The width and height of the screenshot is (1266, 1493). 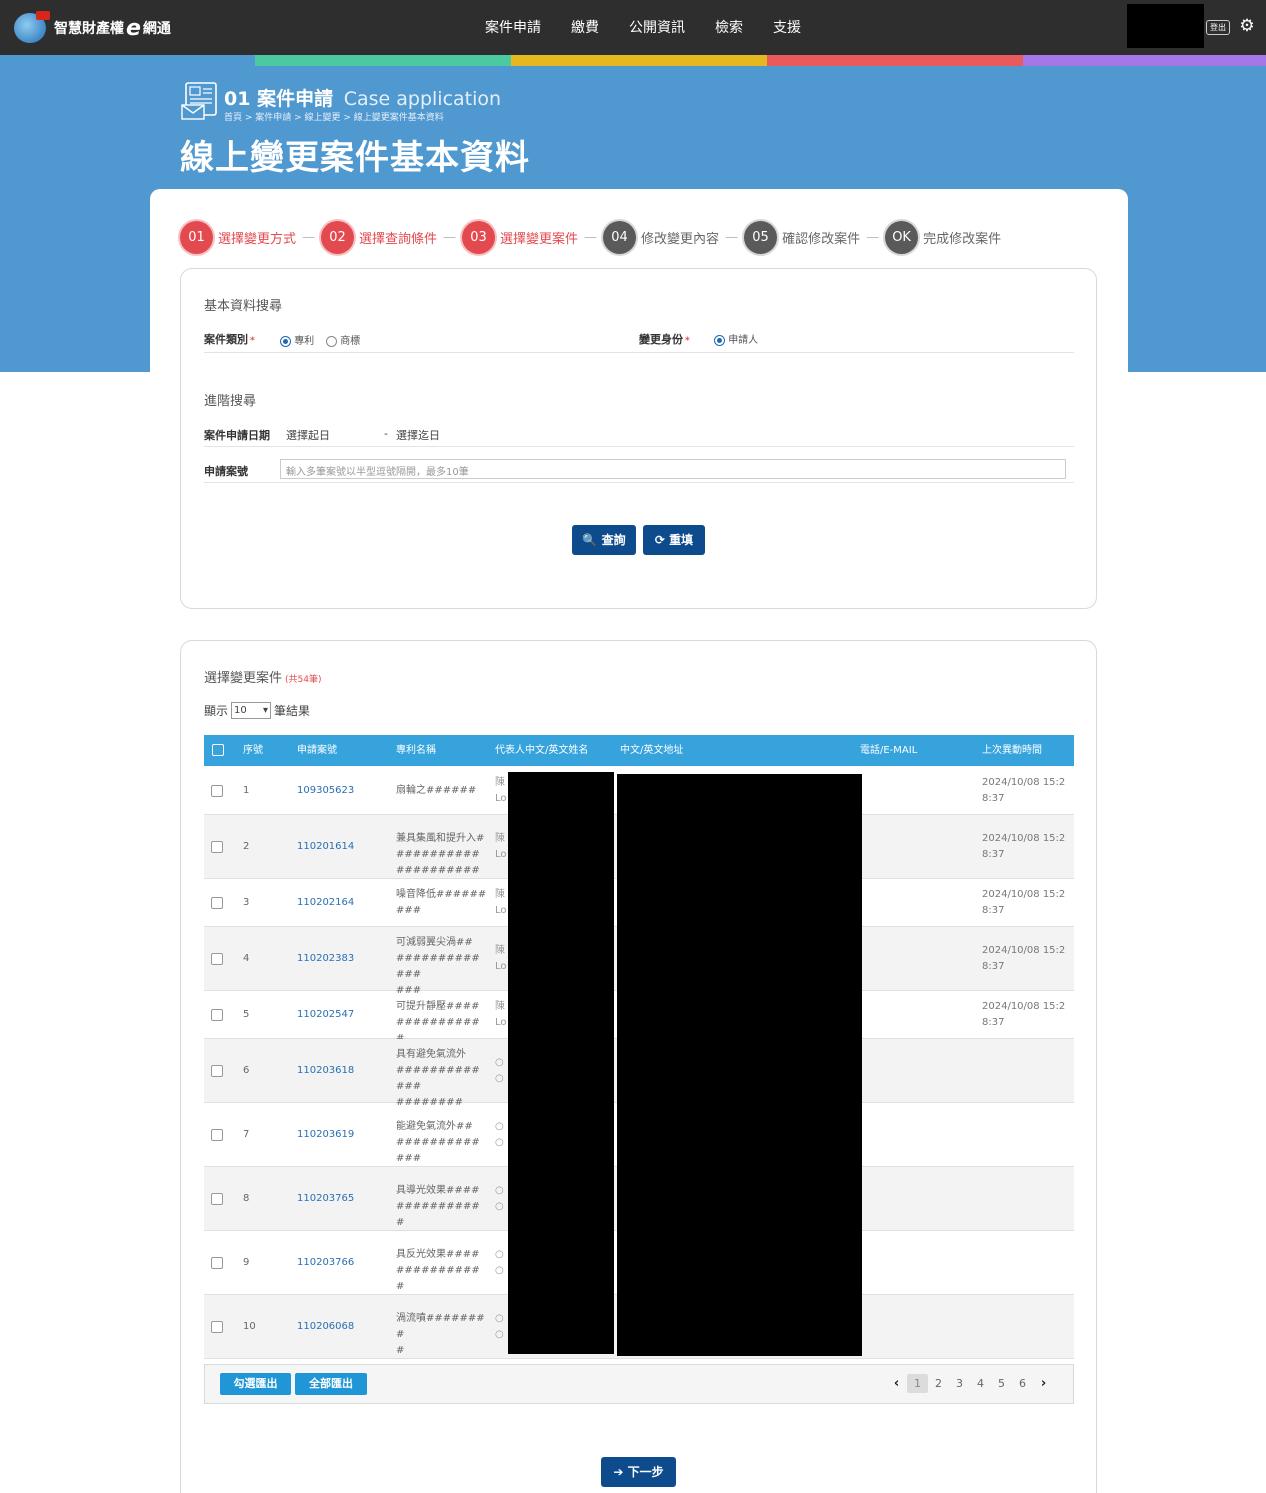 I want to click on row-case-no-link: 110203766, so click(x=325, y=1263).